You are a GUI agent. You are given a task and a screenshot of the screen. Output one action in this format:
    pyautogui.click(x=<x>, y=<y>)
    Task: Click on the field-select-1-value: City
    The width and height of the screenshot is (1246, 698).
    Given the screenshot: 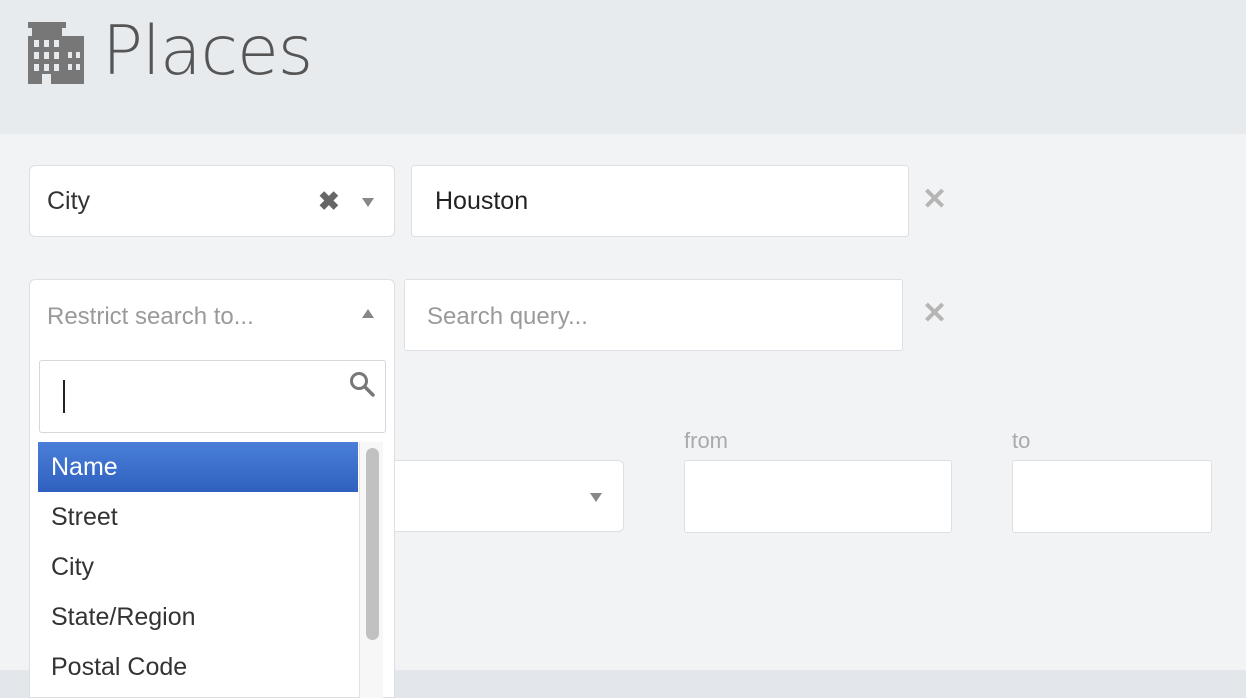 What is the action you would take?
    pyautogui.click(x=69, y=201)
    